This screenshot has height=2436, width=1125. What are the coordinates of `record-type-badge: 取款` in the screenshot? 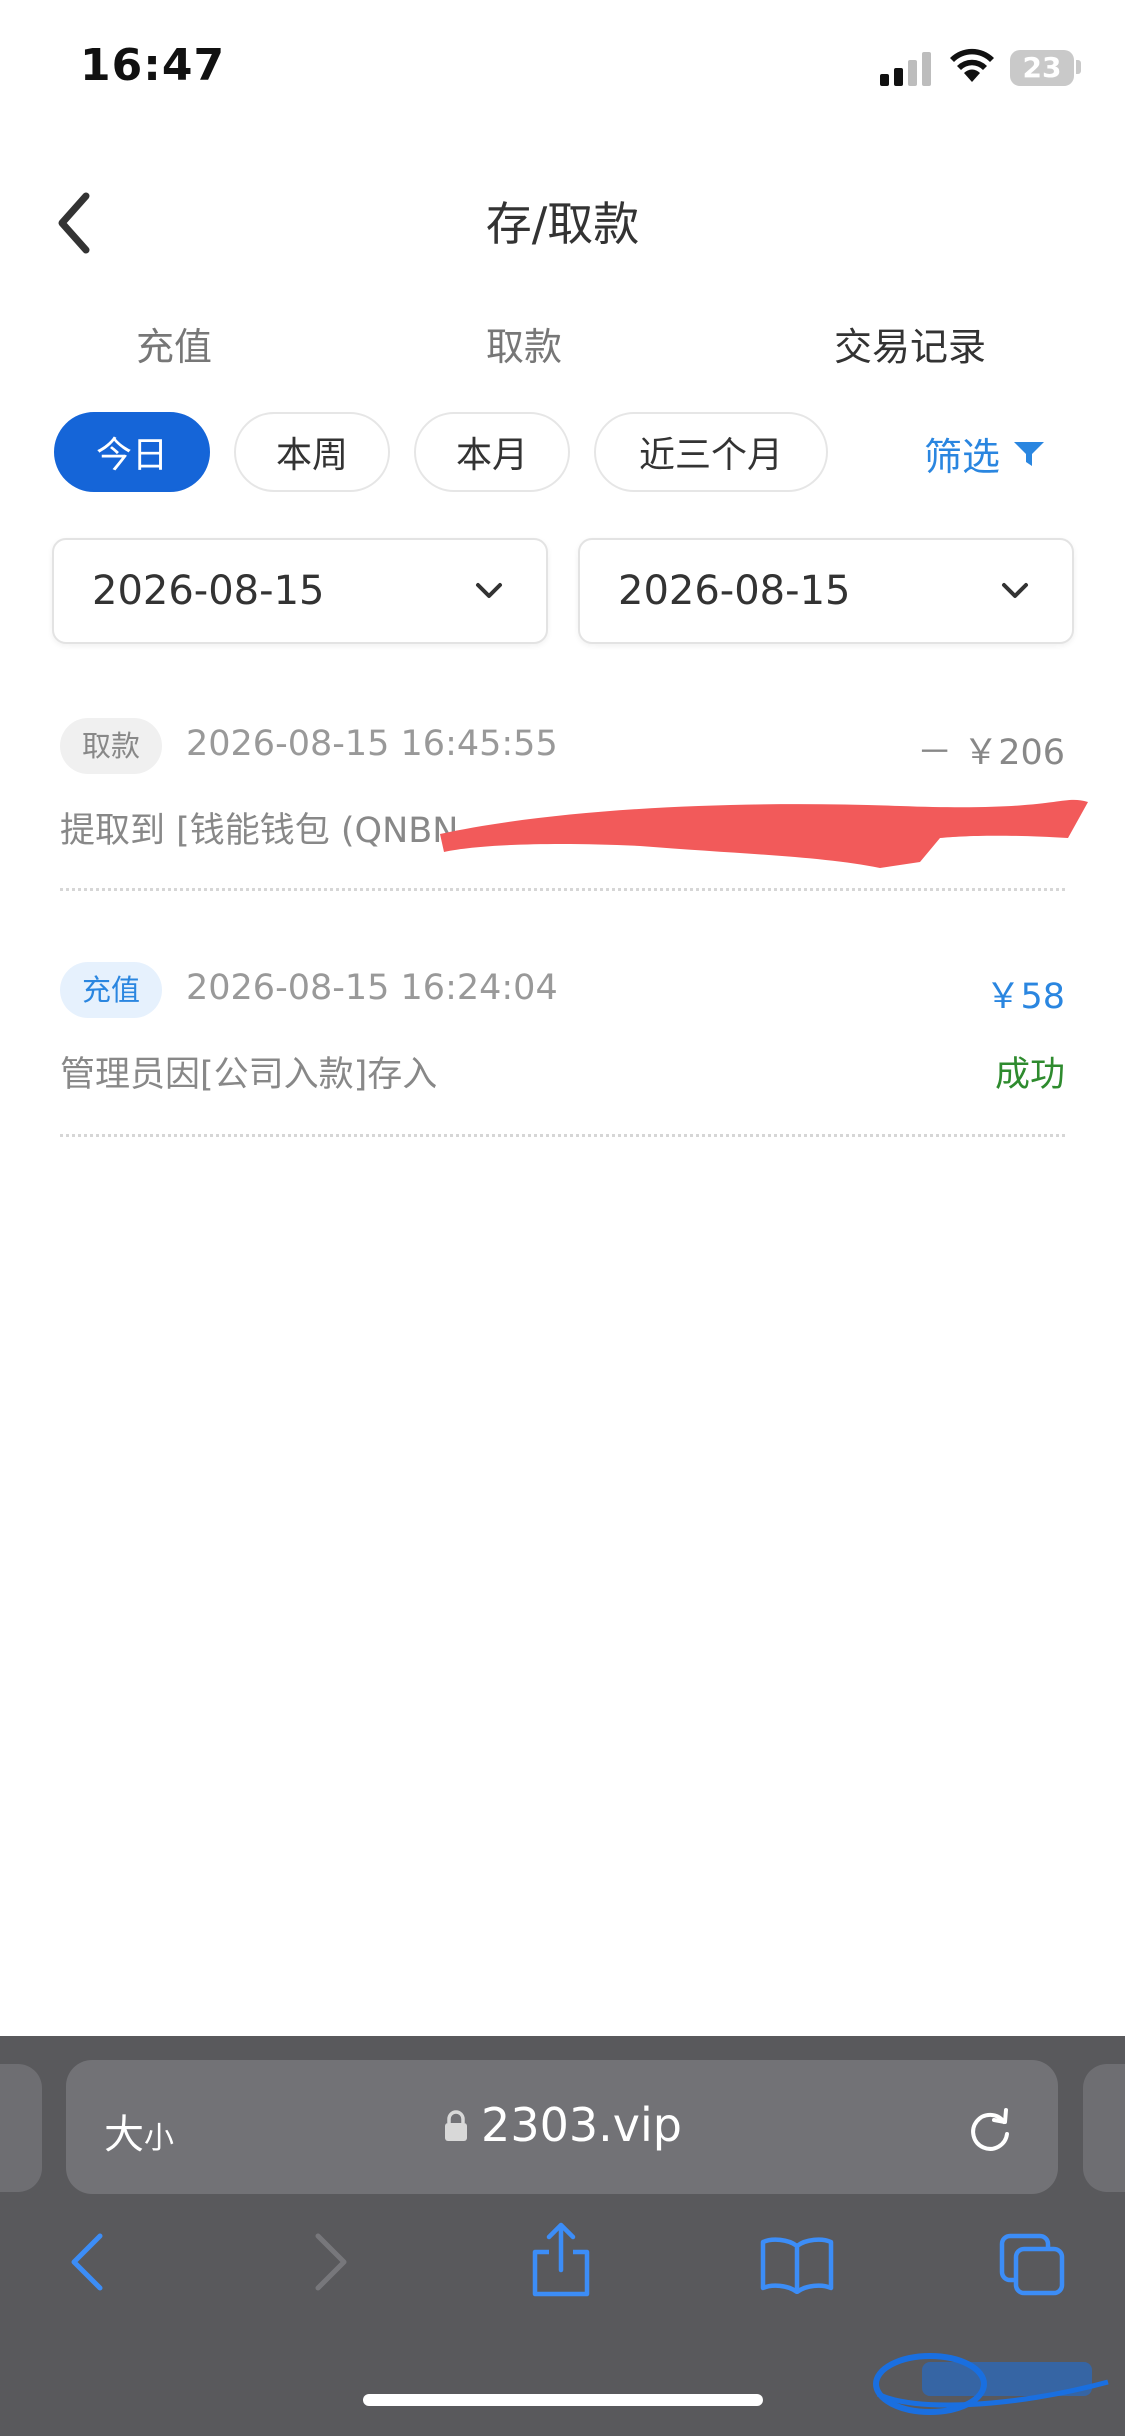 It's located at (111, 746).